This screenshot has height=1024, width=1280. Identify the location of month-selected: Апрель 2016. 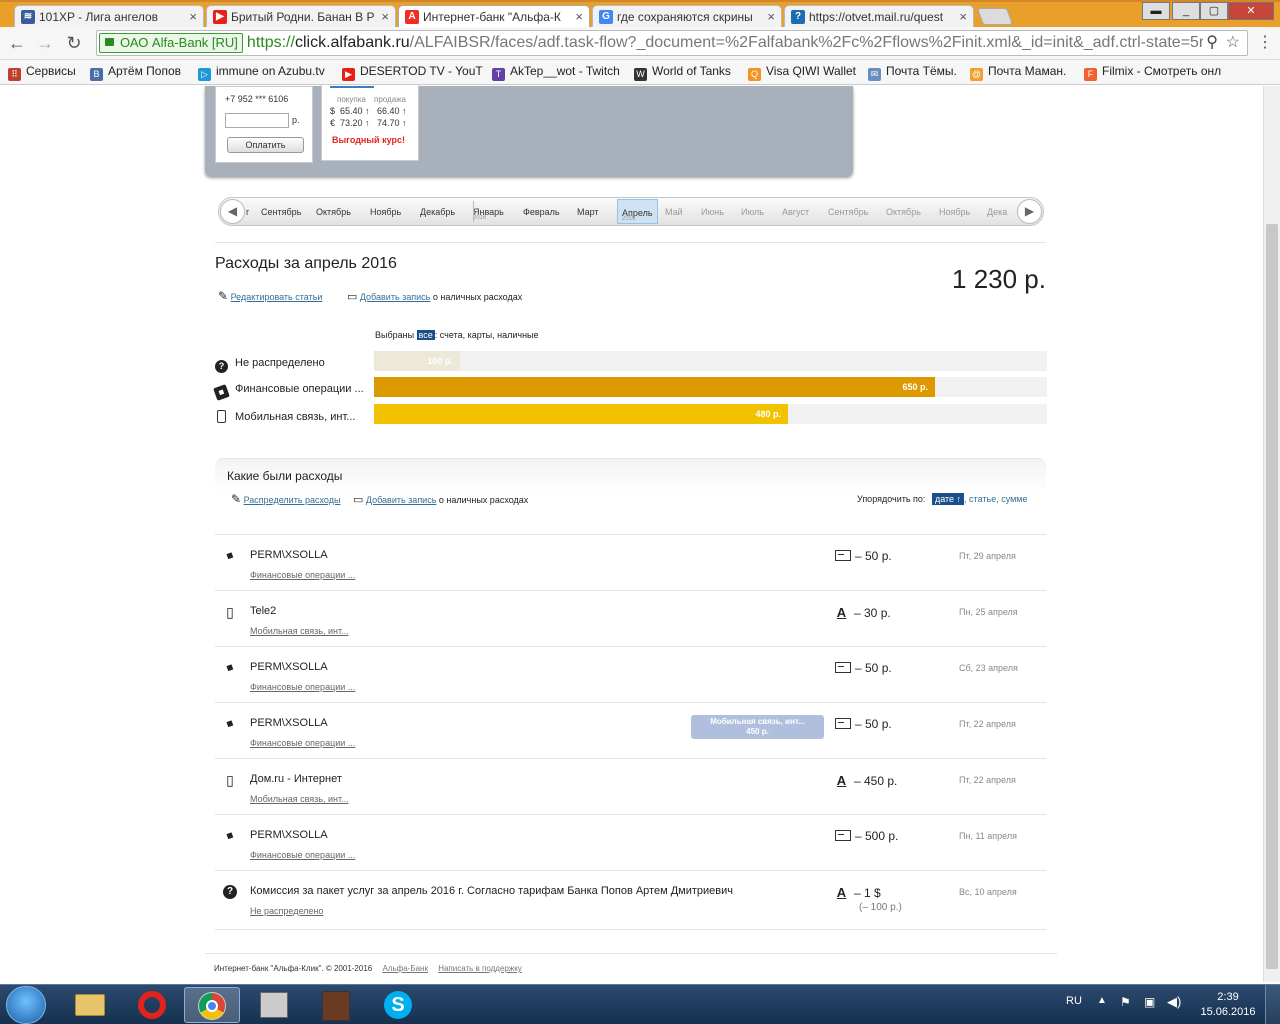
(637, 211).